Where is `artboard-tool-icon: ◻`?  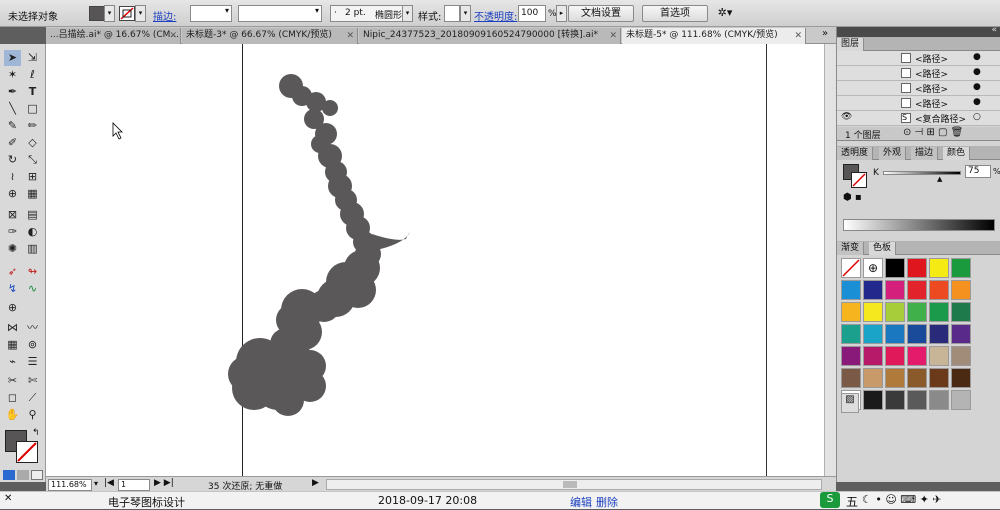 artboard-tool-icon: ◻ is located at coordinates (12, 398).